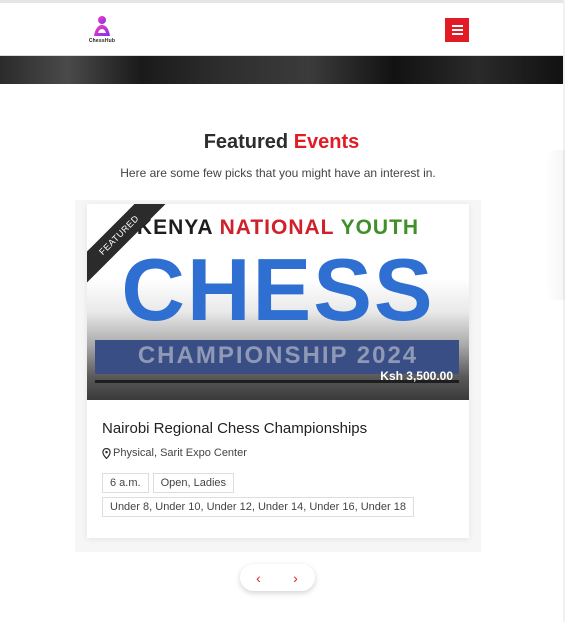 This screenshot has width=565, height=622. What do you see at coordinates (234, 428) in the screenshot?
I see `event-title: Nairobi Regional Chess Championships` at bounding box center [234, 428].